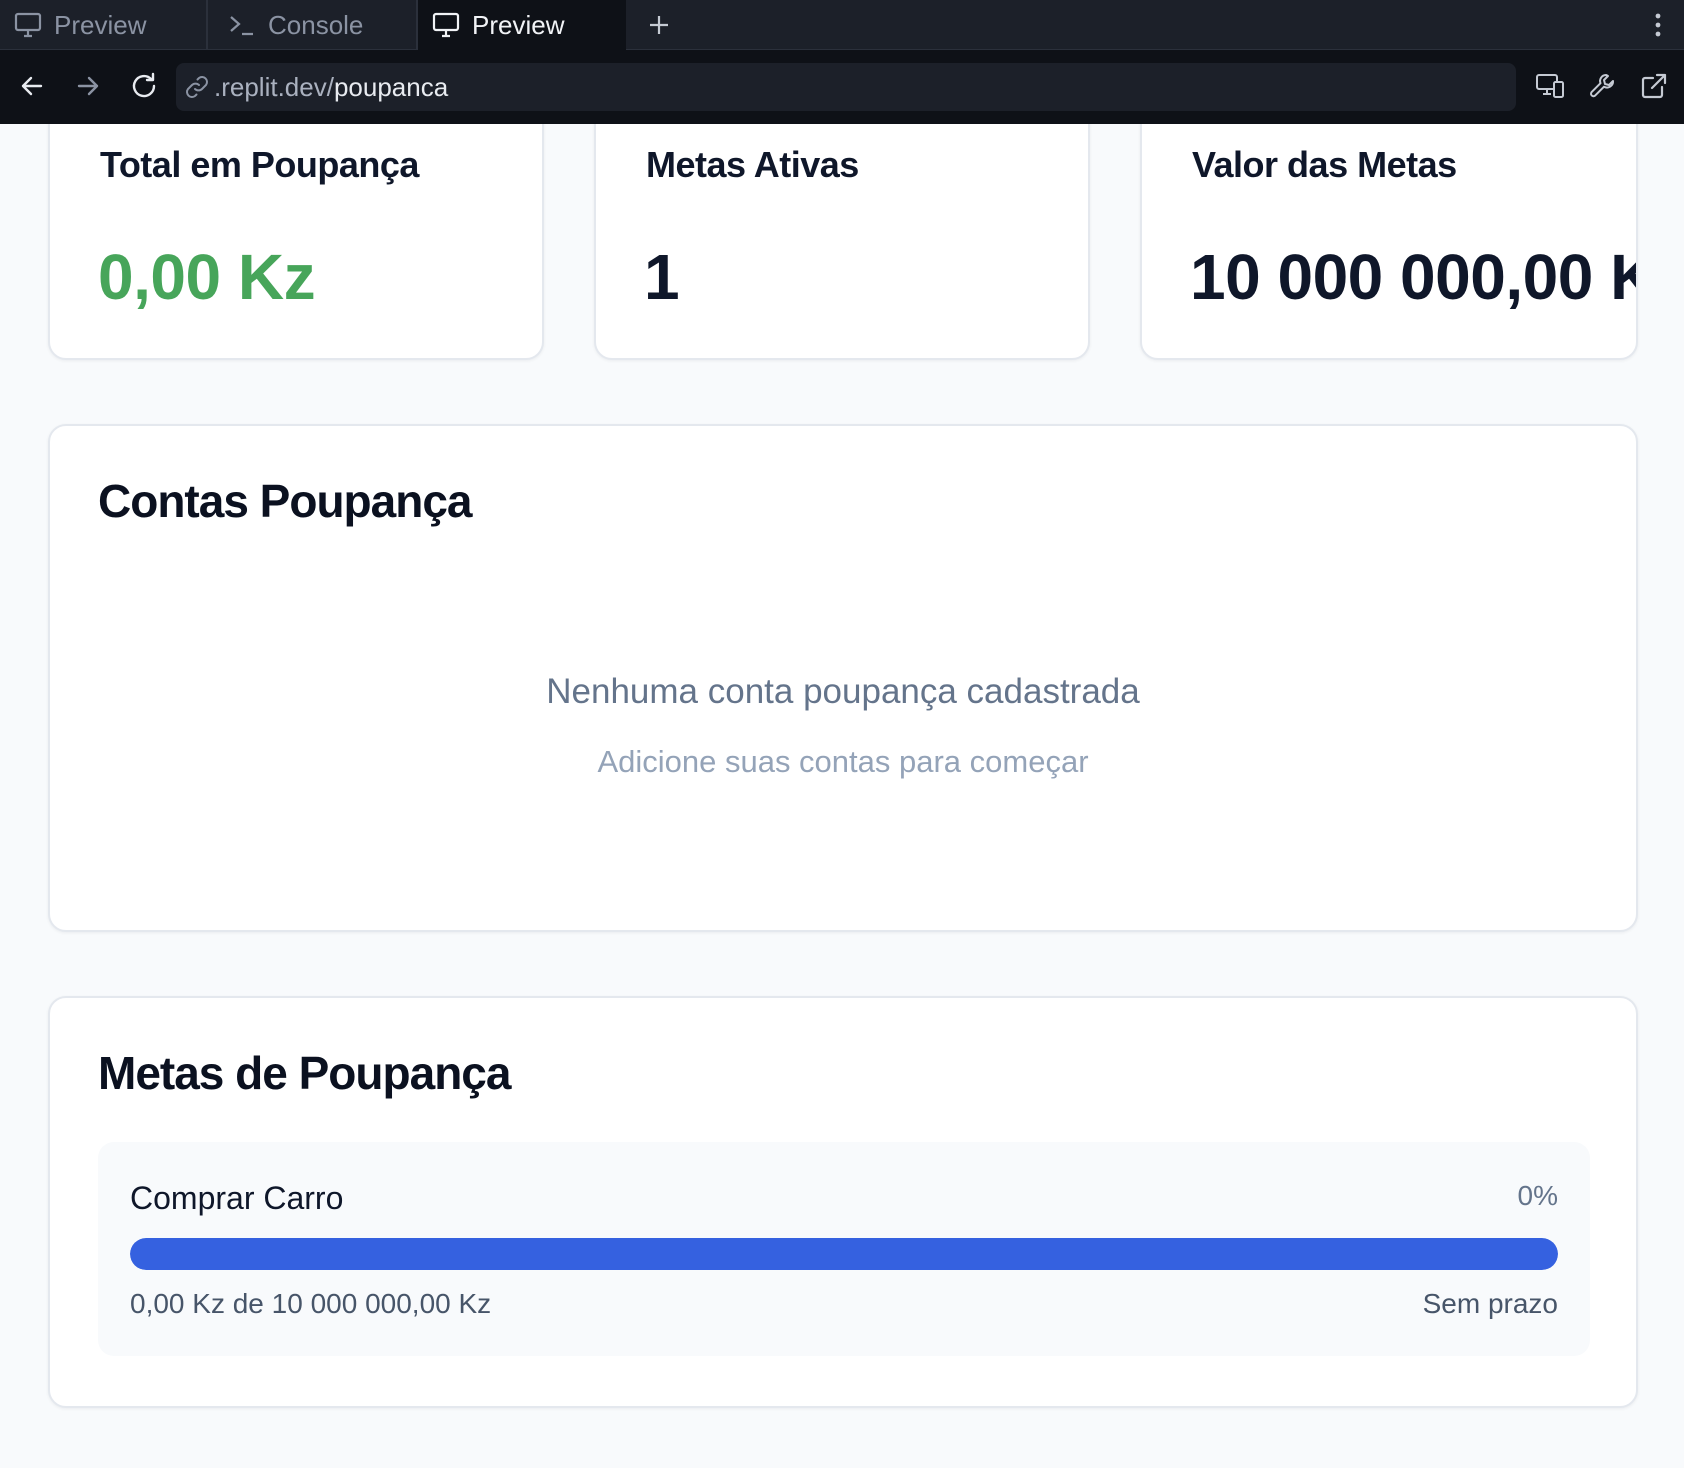  I want to click on reload-button, so click(144, 86).